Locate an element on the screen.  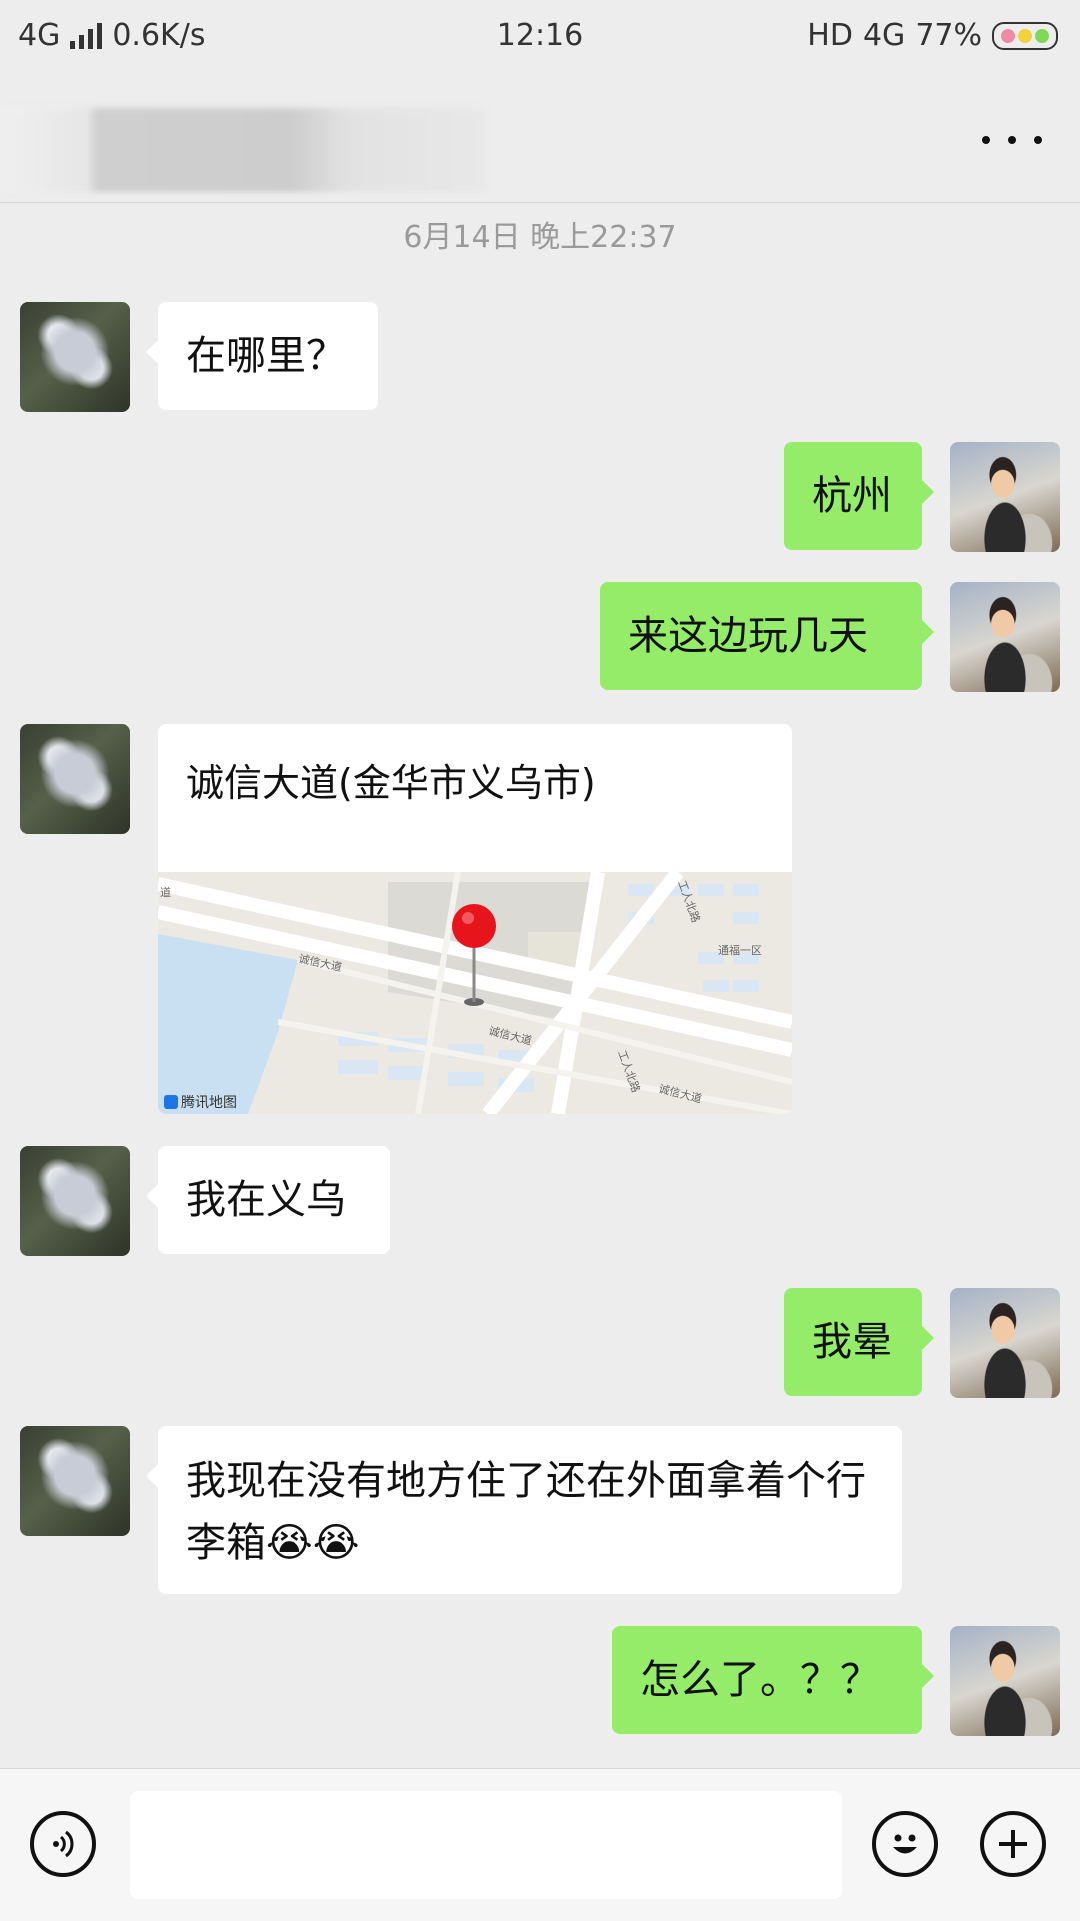
message-bubble-sent: 来这边玩几天 is located at coordinates (767, 636).